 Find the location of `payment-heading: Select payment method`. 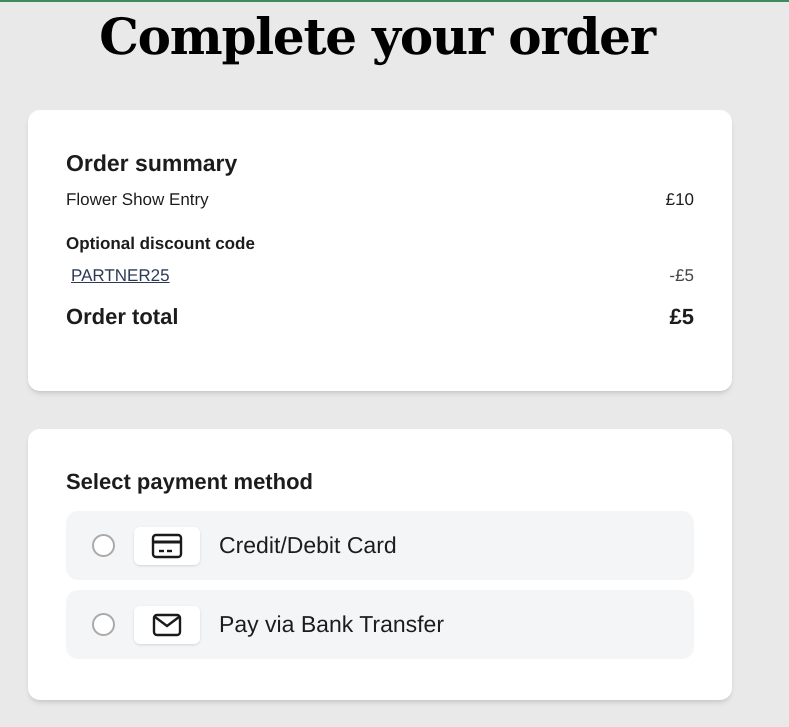

payment-heading: Select payment method is located at coordinates (190, 482).